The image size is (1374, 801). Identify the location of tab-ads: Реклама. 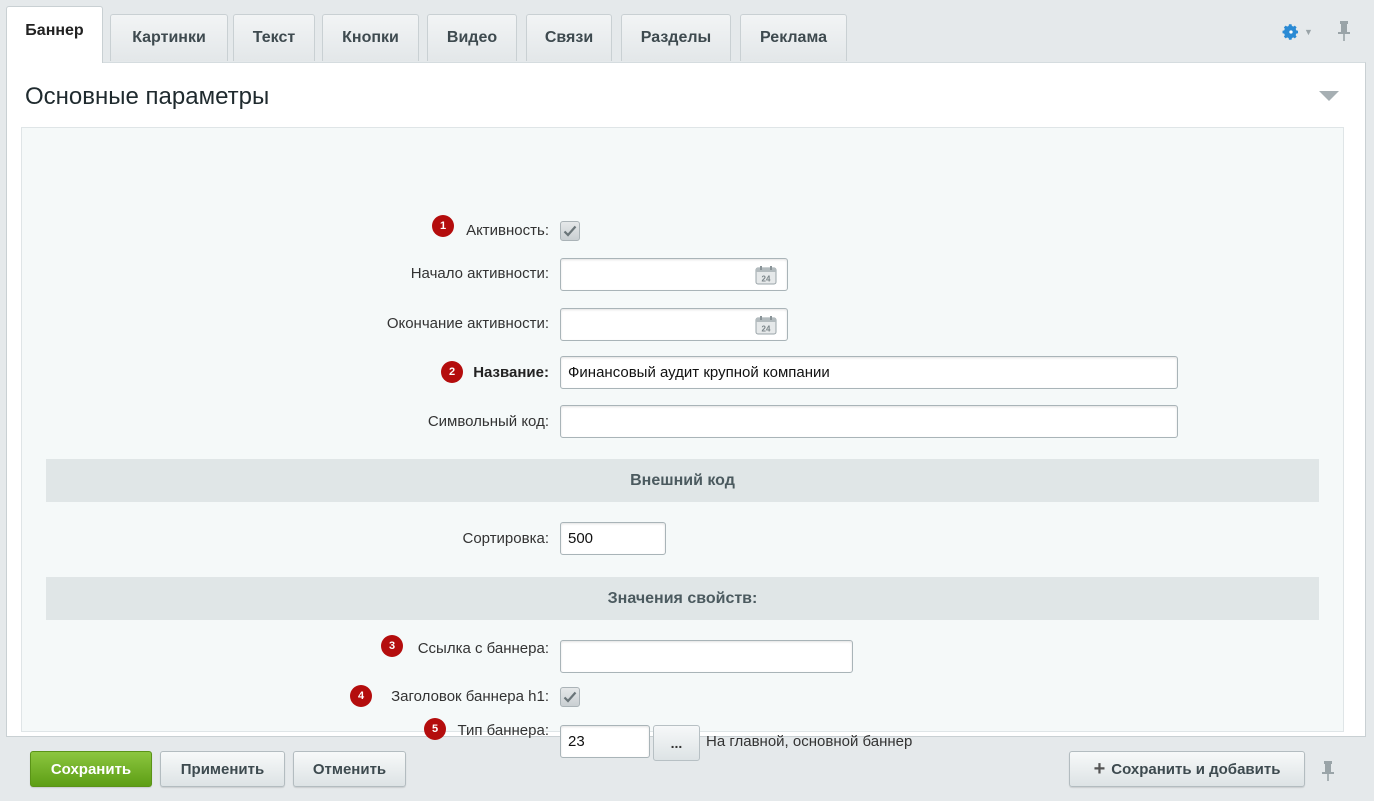
(793, 37).